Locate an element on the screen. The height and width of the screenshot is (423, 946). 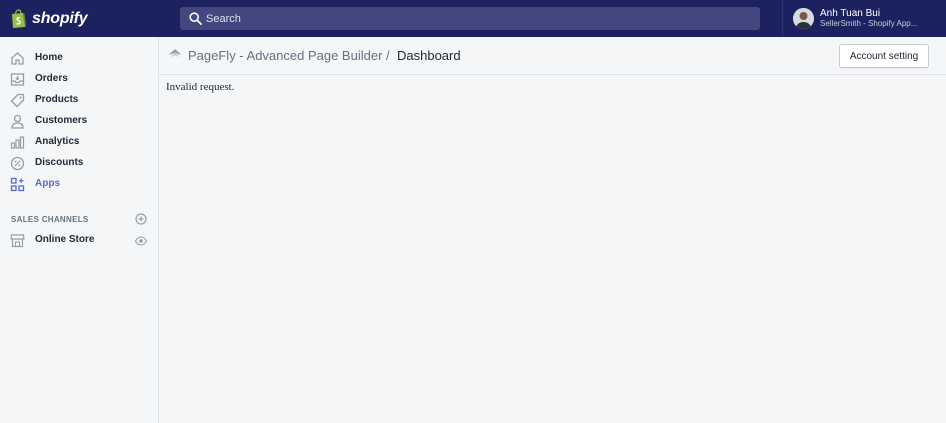
store-icon is located at coordinates (17, 241).